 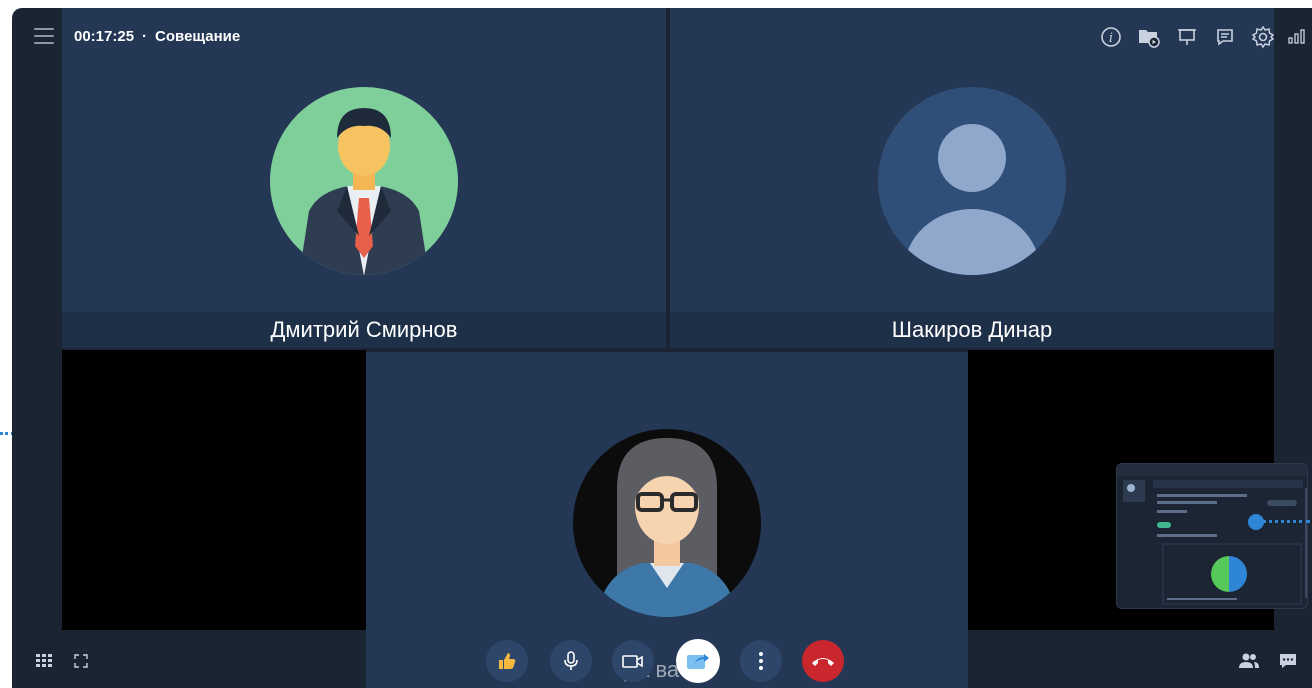 I want to click on more-vertical-icon, so click(x=761, y=661).